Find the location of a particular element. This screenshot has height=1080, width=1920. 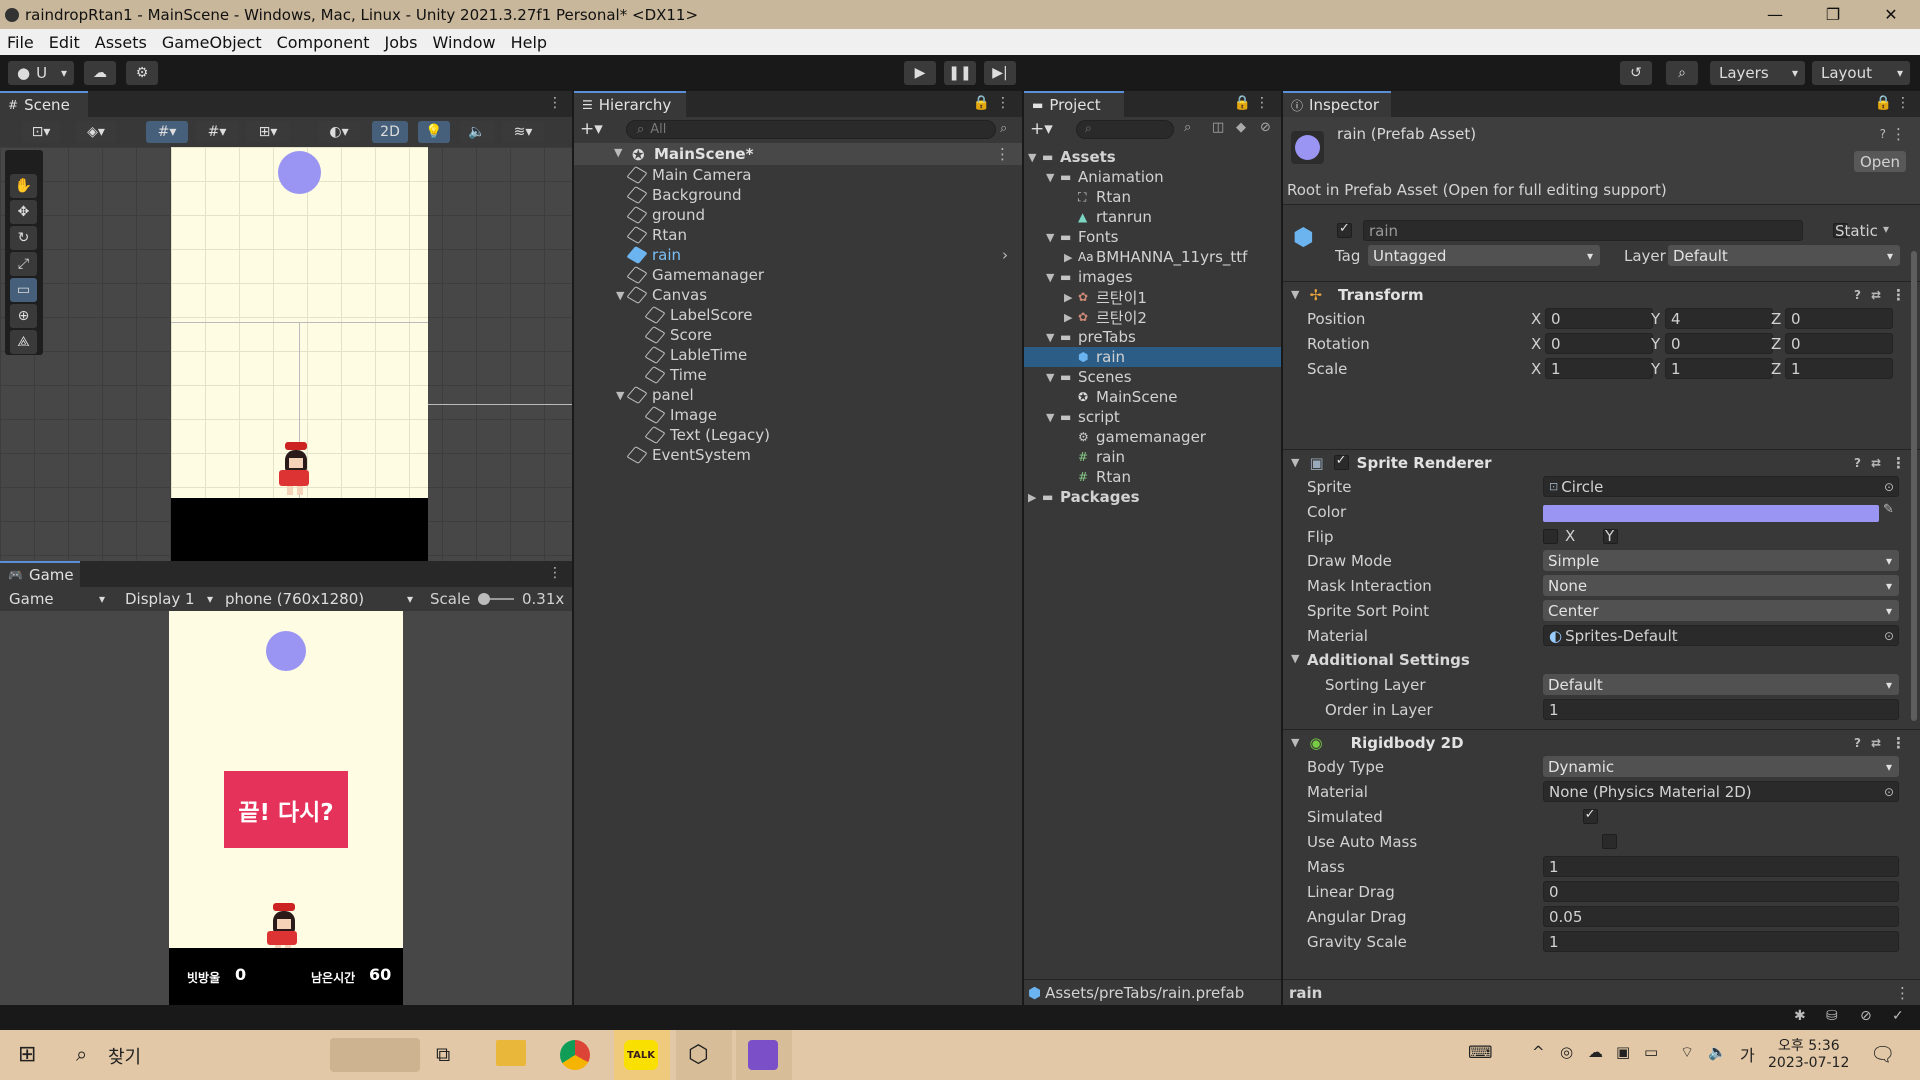

linear-drag-field: 0 is located at coordinates (1721, 891).